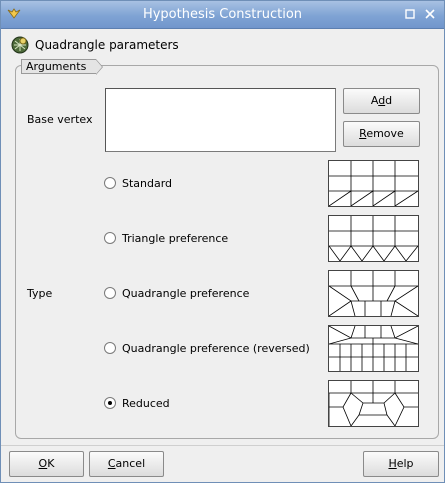 The height and width of the screenshot is (483, 445). What do you see at coordinates (147, 183) in the screenshot?
I see `type-option-label: Standard` at bounding box center [147, 183].